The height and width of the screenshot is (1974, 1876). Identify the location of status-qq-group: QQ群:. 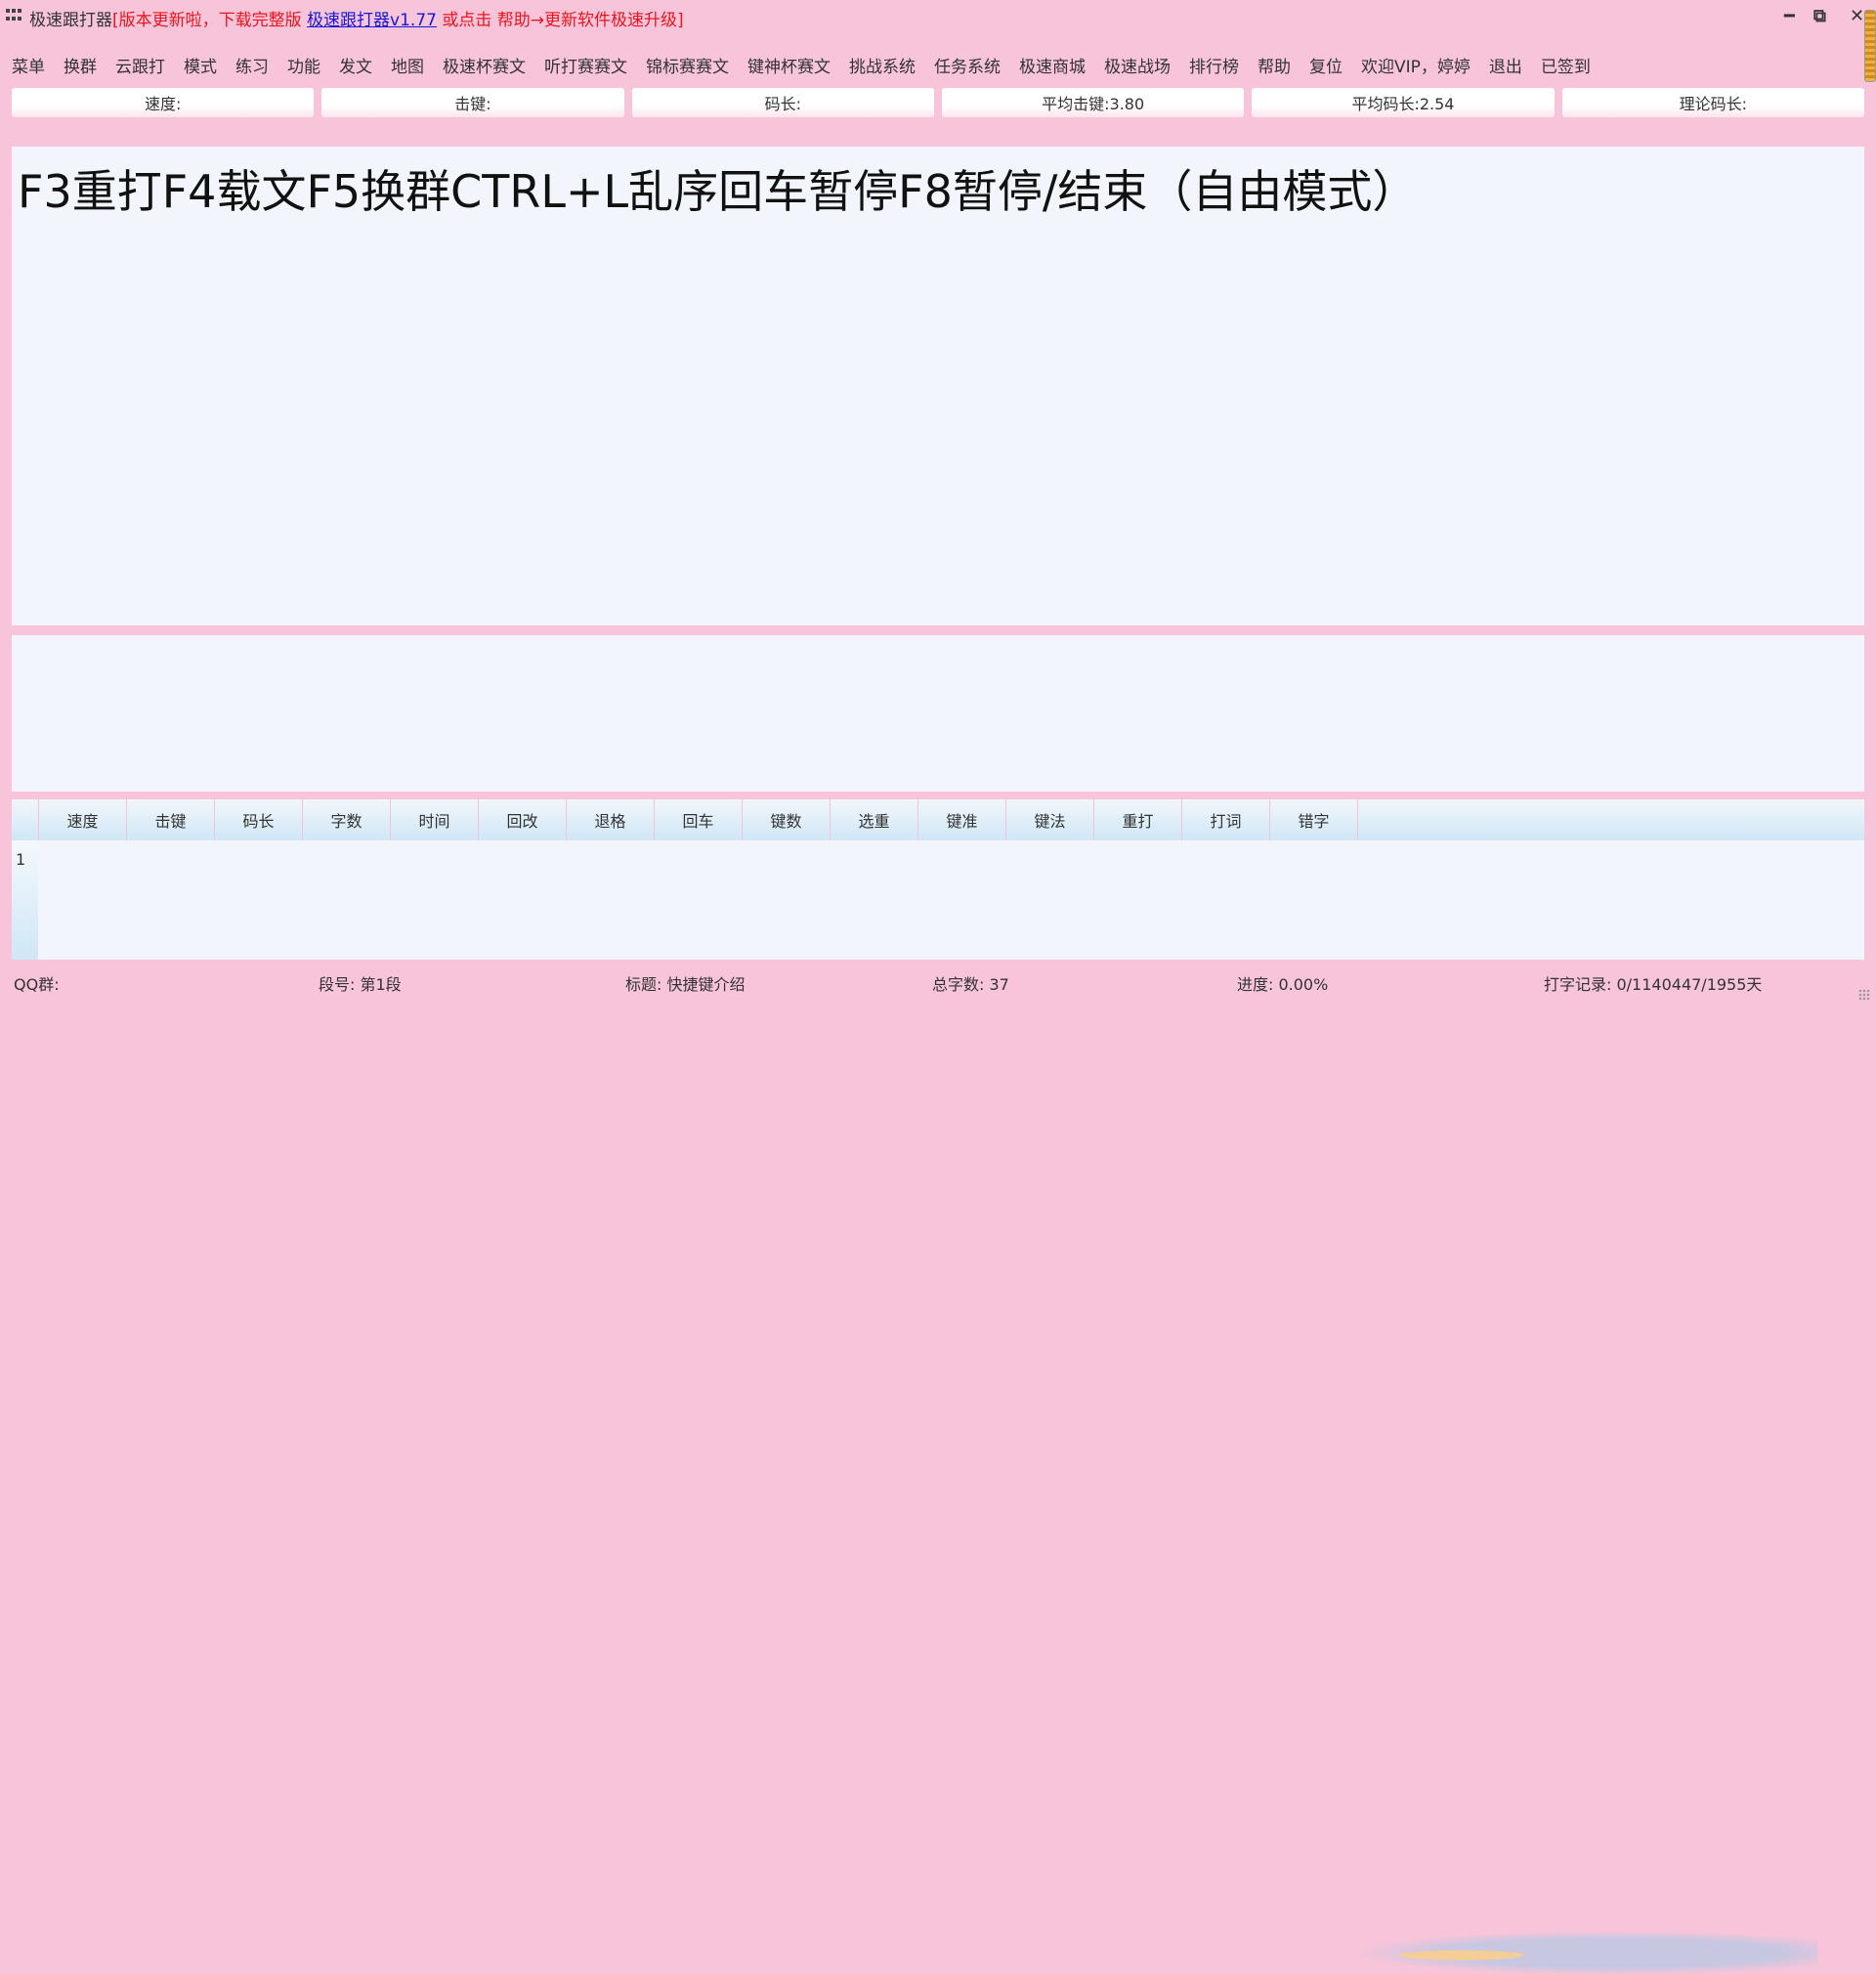
(37, 984).